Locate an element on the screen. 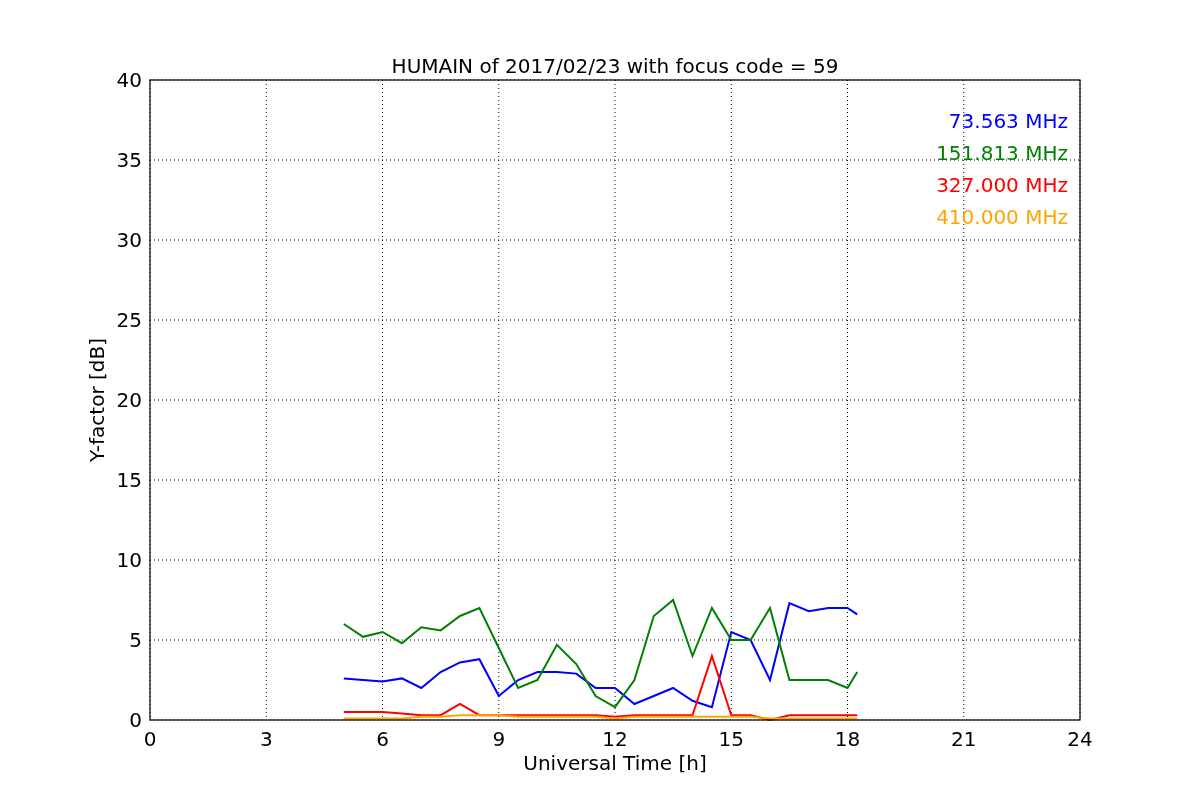  legend-label: 410.000 MHz is located at coordinates (1002, 217).